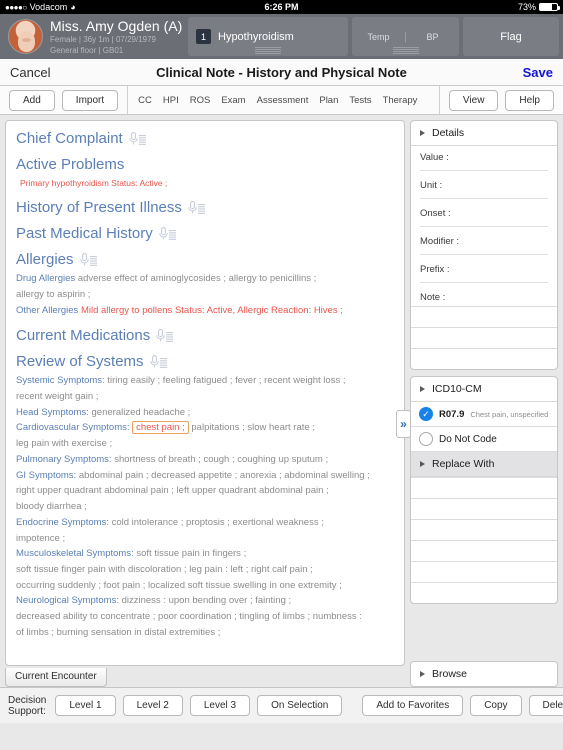 The height and width of the screenshot is (750, 563). What do you see at coordinates (205, 413) in the screenshot?
I see `ros-row: Head Symptoms: generalized headache ;` at bounding box center [205, 413].